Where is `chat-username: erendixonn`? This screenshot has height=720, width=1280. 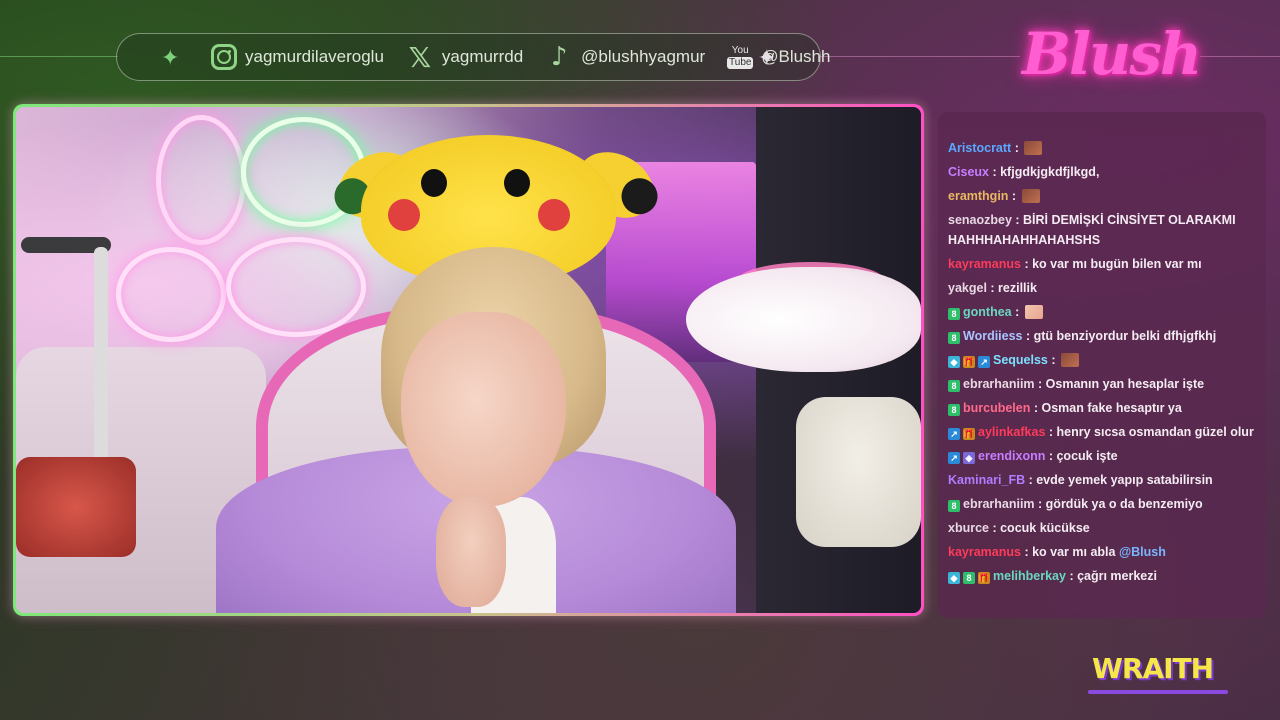 chat-username: erendixonn is located at coordinates (1011, 456).